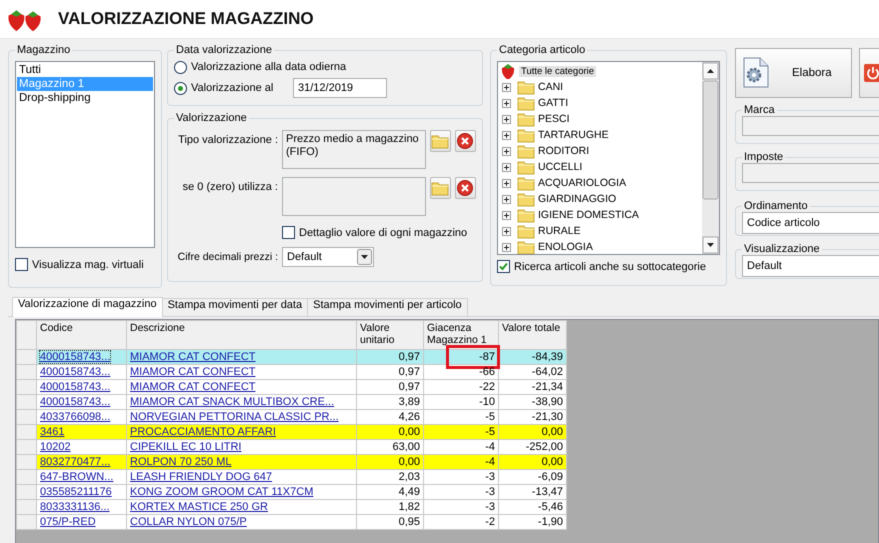 Image resolution: width=879 pixels, height=543 pixels. What do you see at coordinates (291, 402) in the screenshot?
I see `table-row: 4000158743... MIAMOR CAT SNACK MULTIBOX CRE... 3,89 -10 -38,90` at bounding box center [291, 402].